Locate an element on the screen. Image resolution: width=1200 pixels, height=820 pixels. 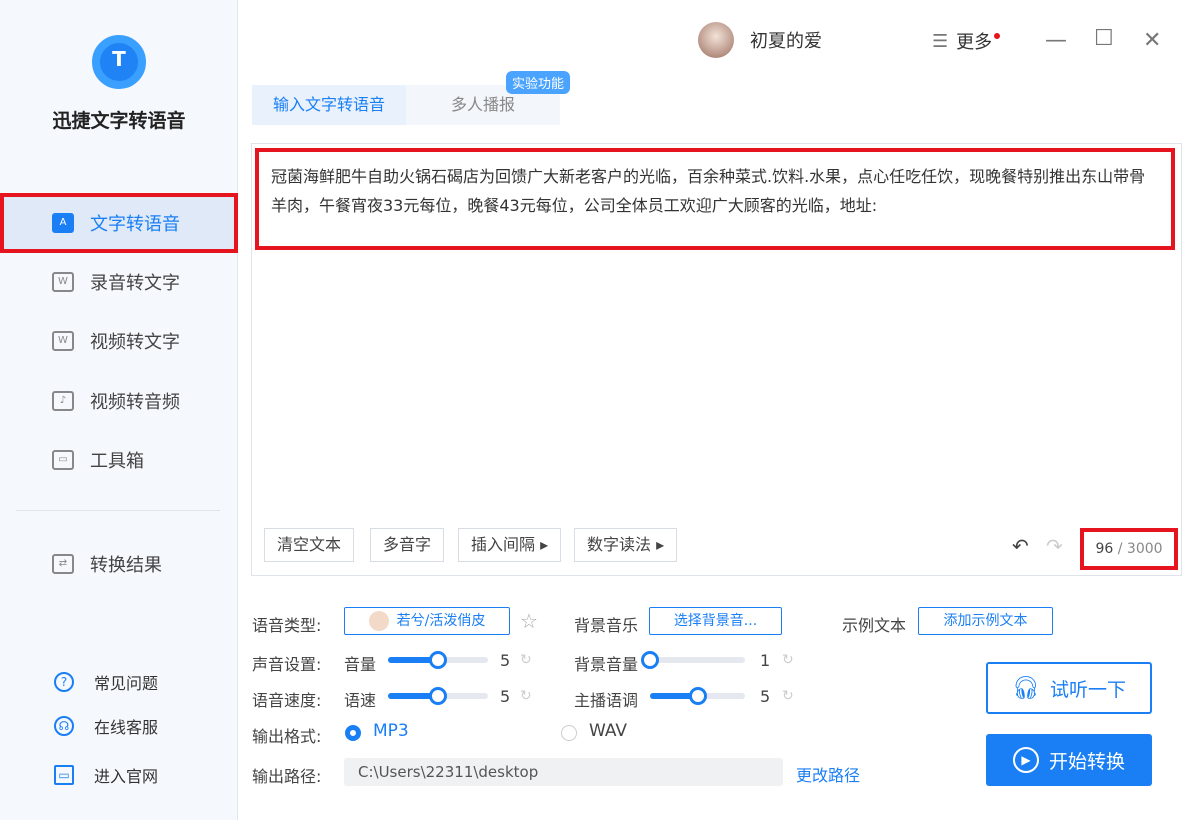
more-menu-button: ☰ 更多 is located at coordinates (966, 41).